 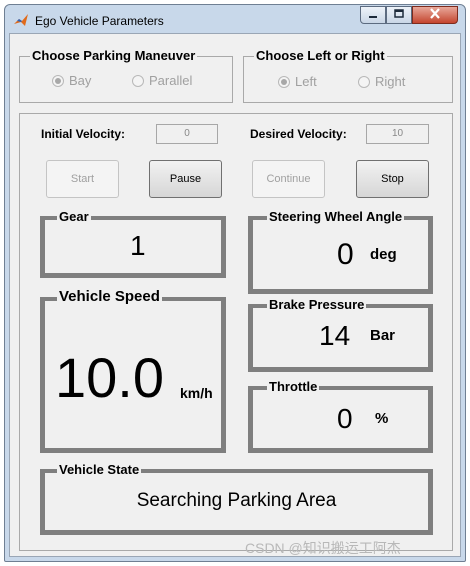 I want to click on side-group: Choose Left or Right Left Right, so click(x=348, y=75).